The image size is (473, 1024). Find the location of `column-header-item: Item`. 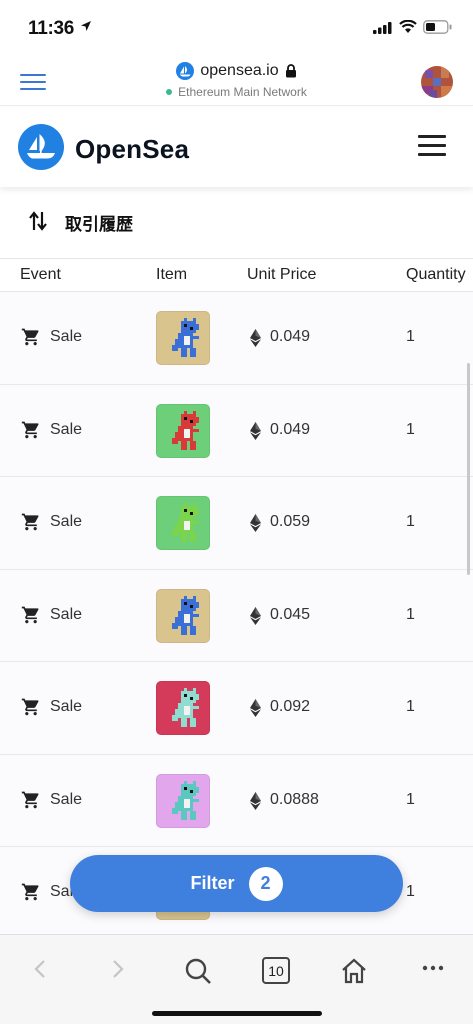

column-header-item: Item is located at coordinates (172, 274).